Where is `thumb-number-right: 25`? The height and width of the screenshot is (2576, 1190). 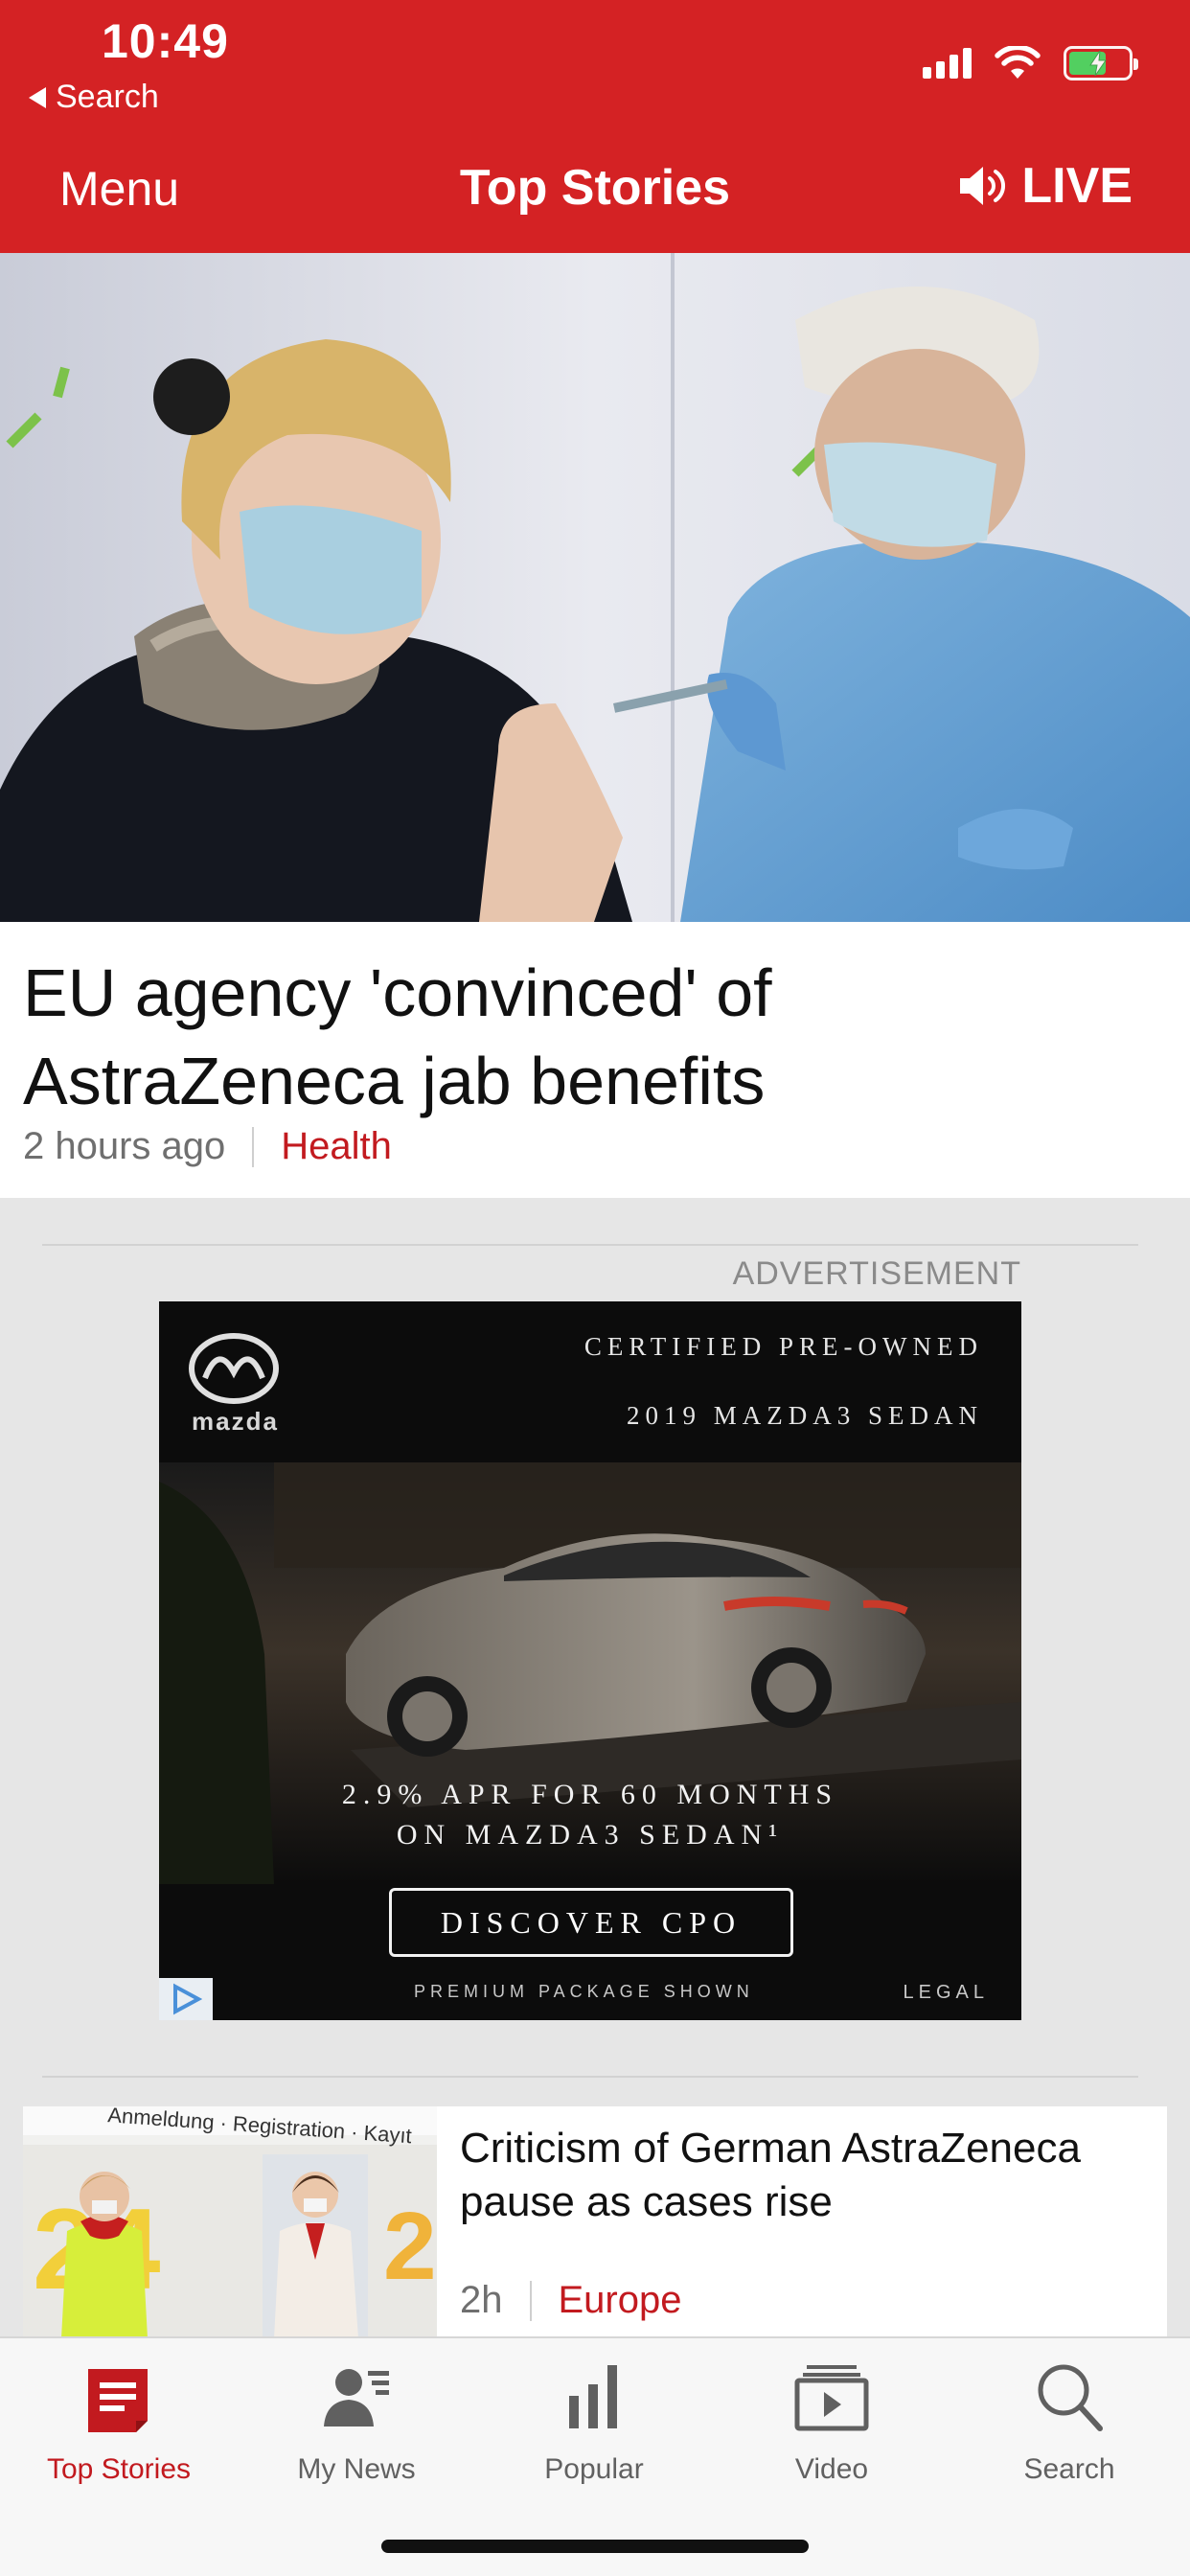 thumb-number-right: 25 is located at coordinates (410, 2246).